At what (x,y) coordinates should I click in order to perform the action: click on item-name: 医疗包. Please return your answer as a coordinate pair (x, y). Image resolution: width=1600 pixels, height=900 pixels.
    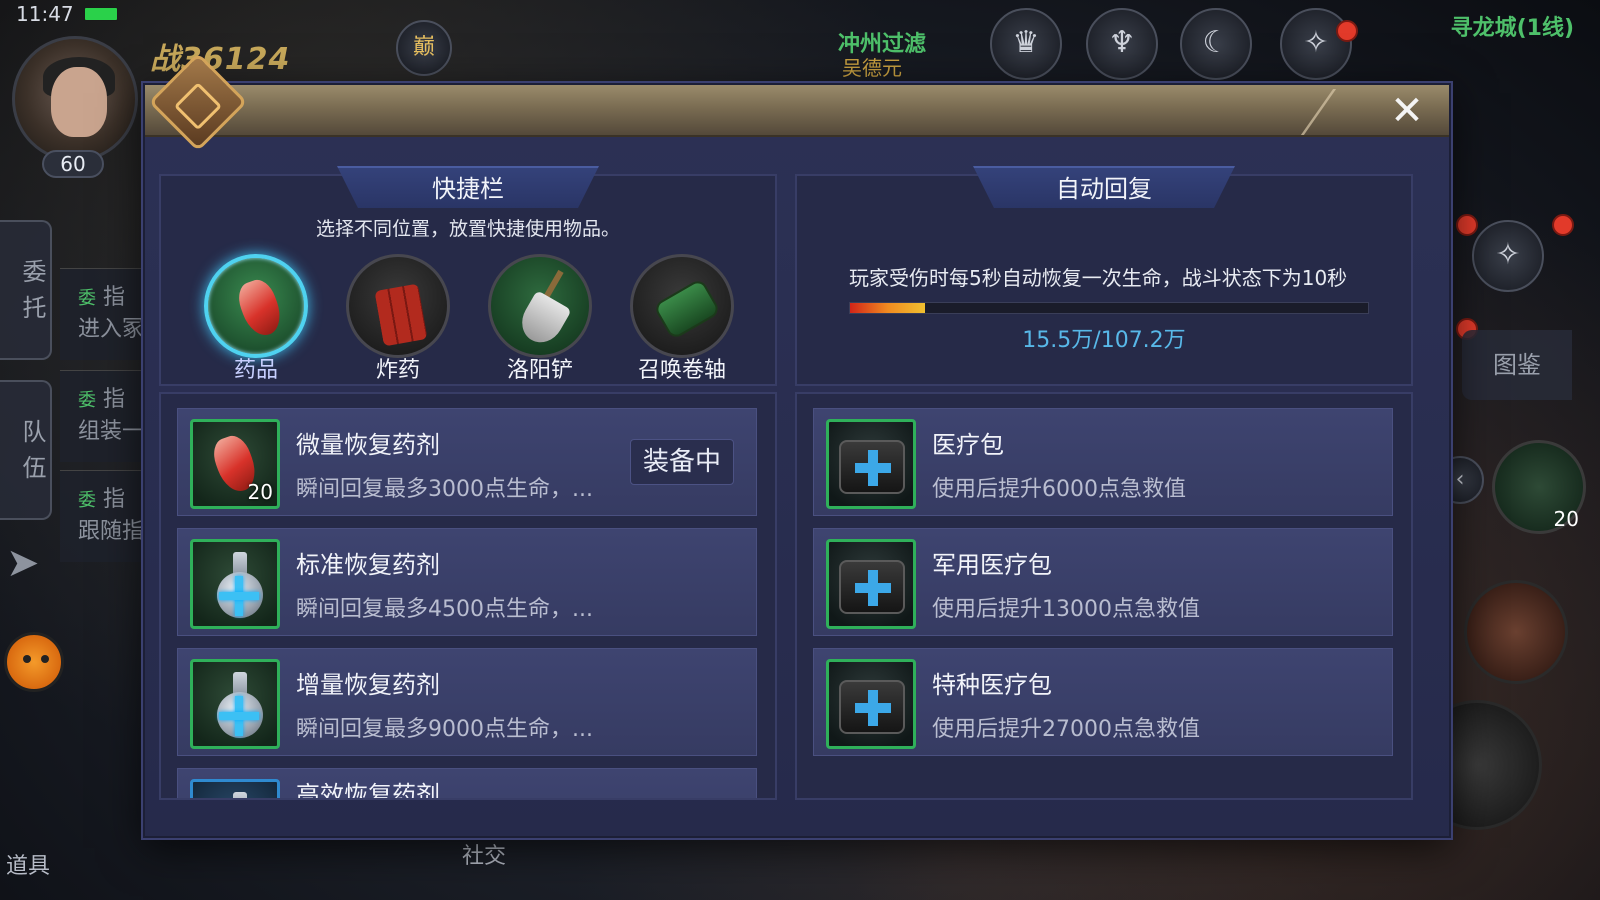
    Looking at the image, I should click on (968, 445).